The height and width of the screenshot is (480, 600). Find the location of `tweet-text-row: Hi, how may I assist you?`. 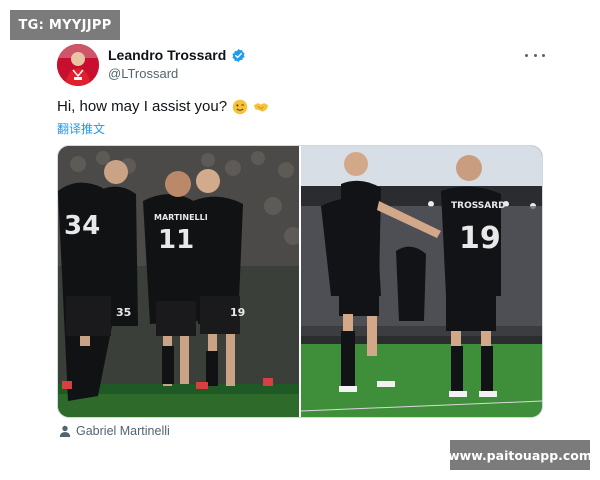

tweet-text-row: Hi, how may I assist you? is located at coordinates (163, 106).